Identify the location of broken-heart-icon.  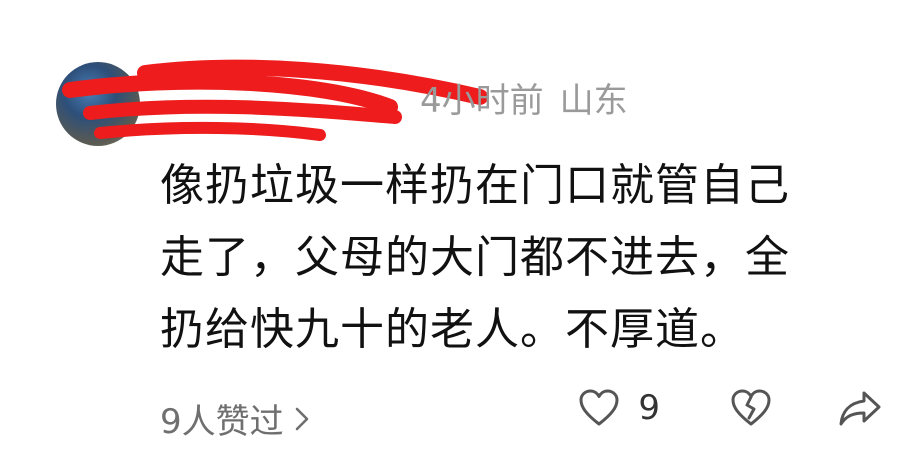
(751, 407).